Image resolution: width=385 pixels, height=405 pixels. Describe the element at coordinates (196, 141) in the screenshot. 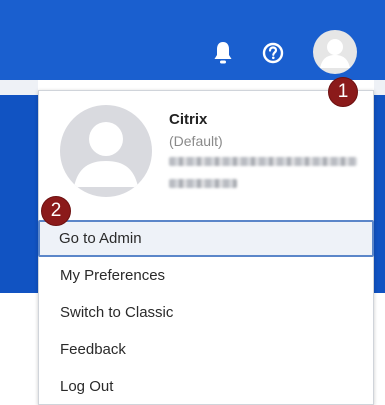

I see `profile-tag: (Default)` at that location.